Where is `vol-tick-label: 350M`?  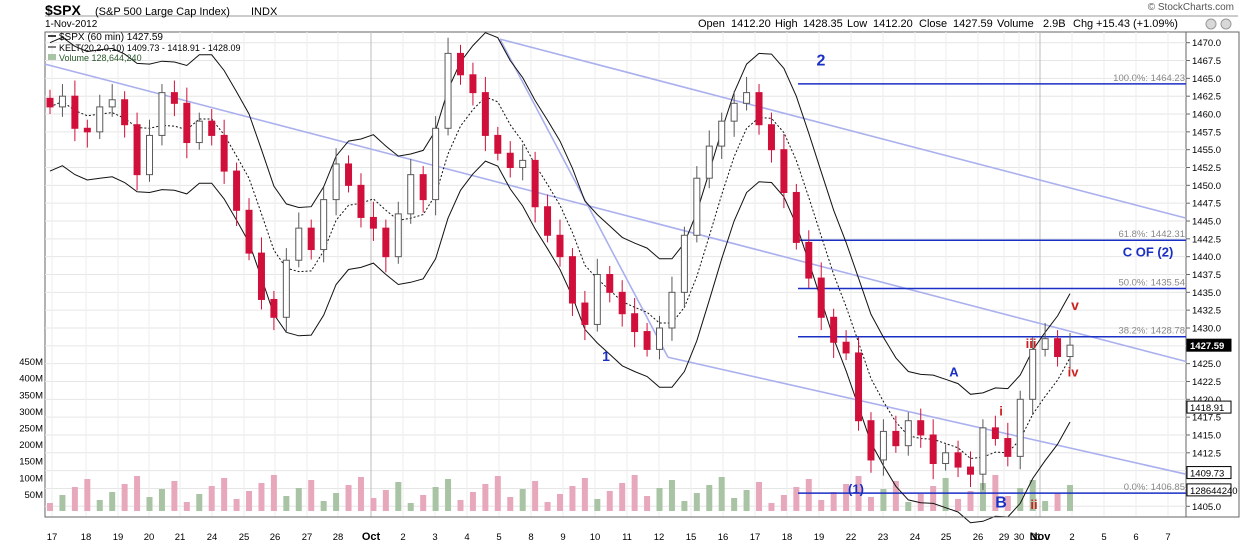 vol-tick-label: 350M is located at coordinates (31, 395).